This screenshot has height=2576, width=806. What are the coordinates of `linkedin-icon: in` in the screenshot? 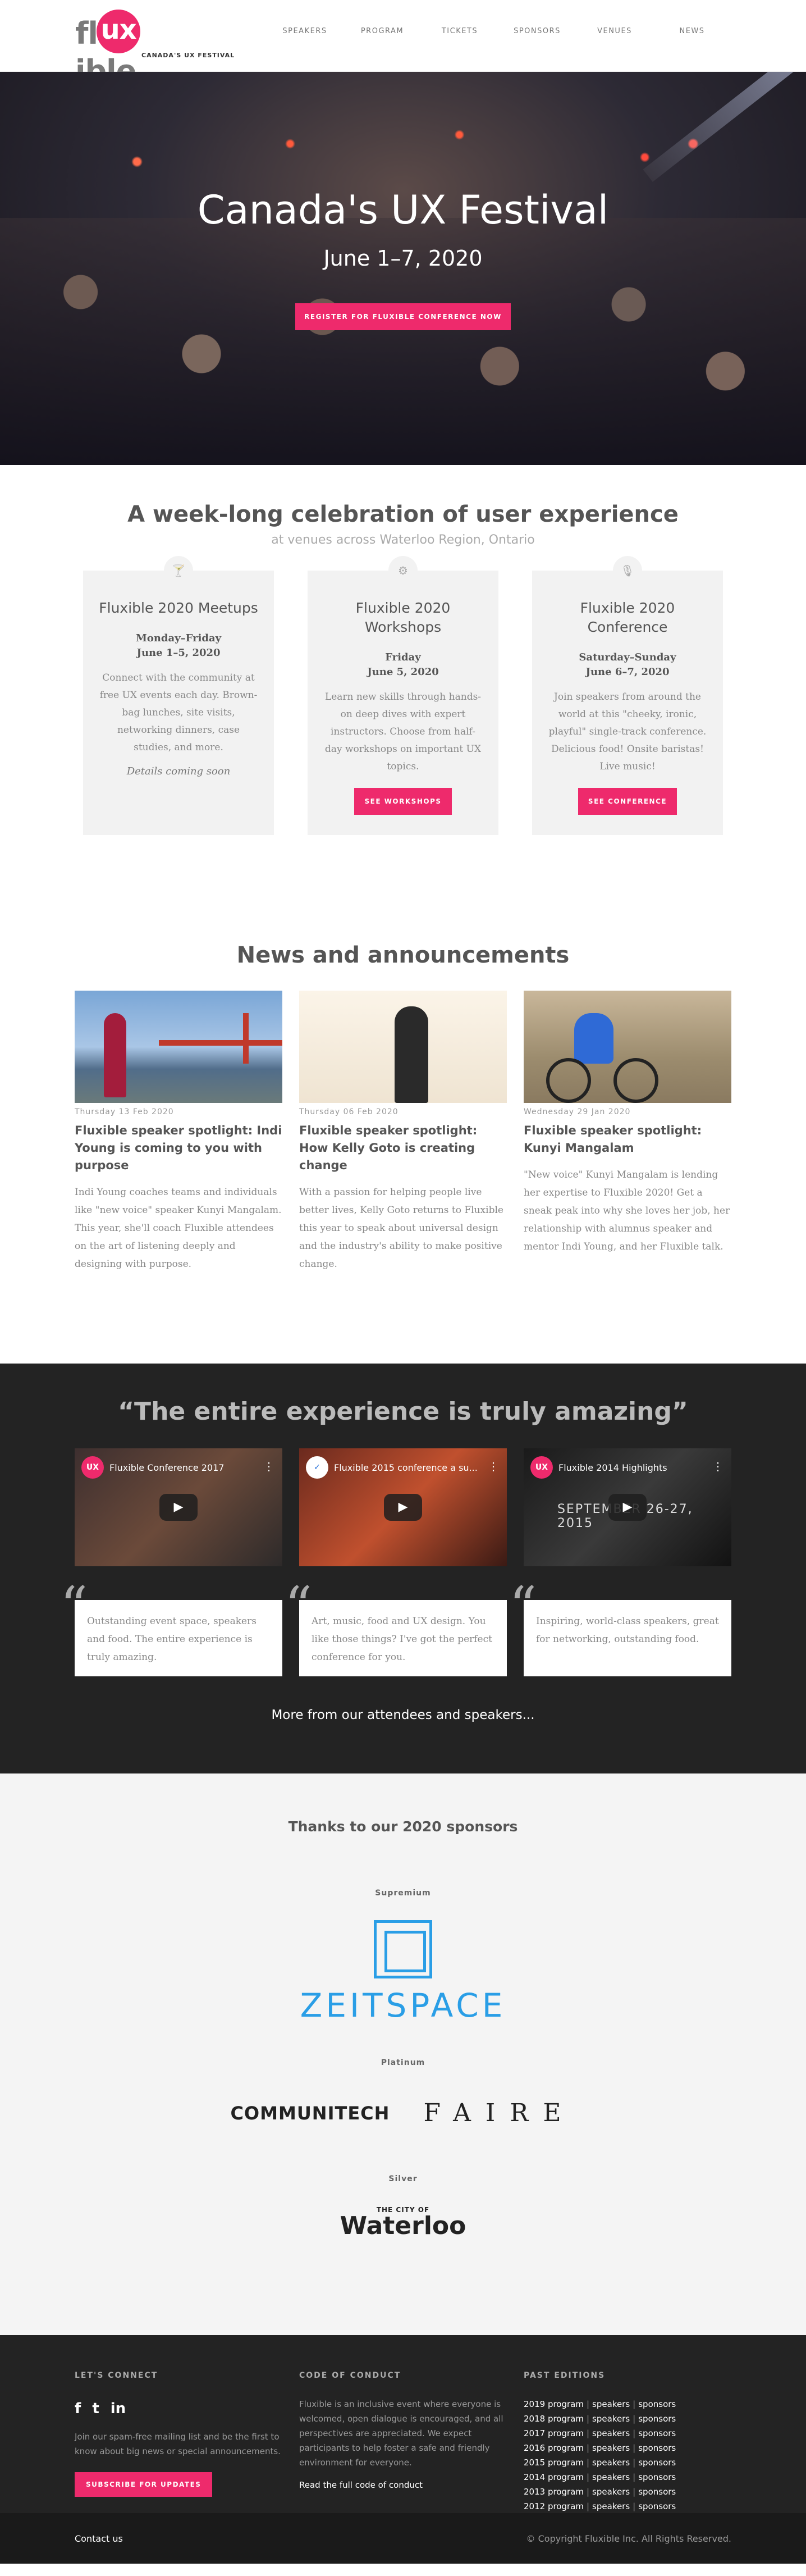 It's located at (118, 2408).